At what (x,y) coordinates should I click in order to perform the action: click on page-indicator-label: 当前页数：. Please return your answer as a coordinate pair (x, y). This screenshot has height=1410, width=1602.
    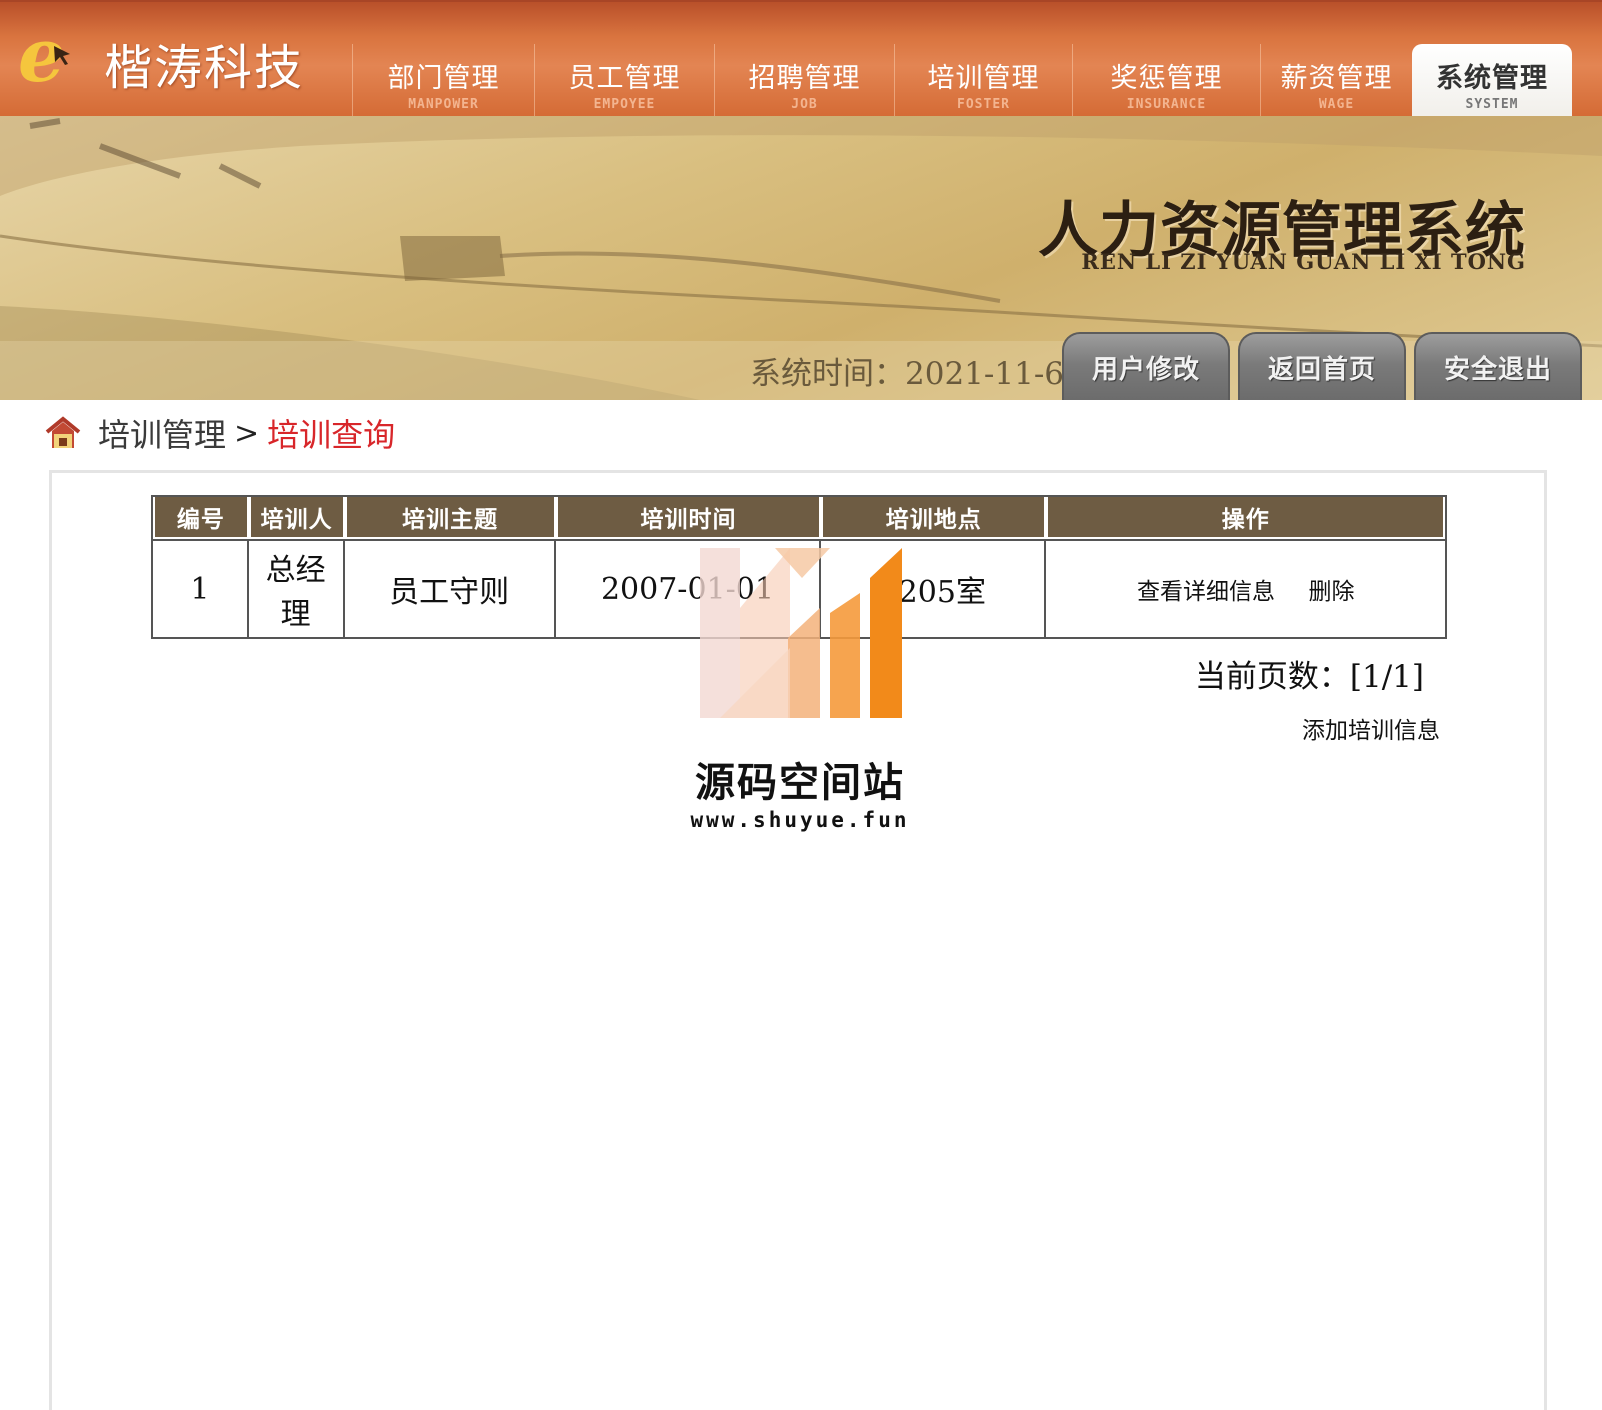
    Looking at the image, I should click on (1272, 677).